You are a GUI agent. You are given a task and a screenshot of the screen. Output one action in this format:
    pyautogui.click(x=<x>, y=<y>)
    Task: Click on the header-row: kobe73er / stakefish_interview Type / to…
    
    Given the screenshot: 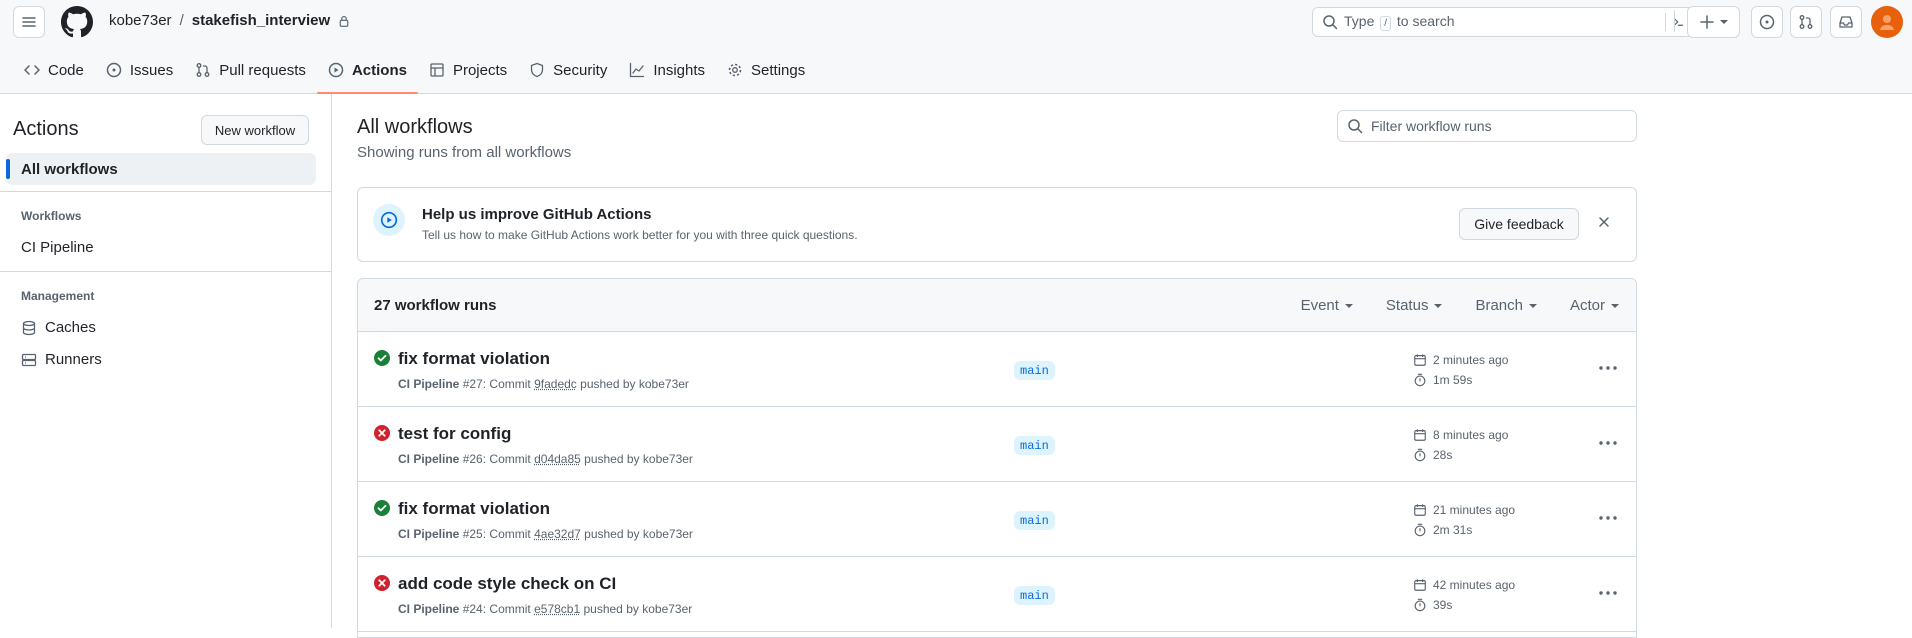 What is the action you would take?
    pyautogui.click(x=956, y=22)
    